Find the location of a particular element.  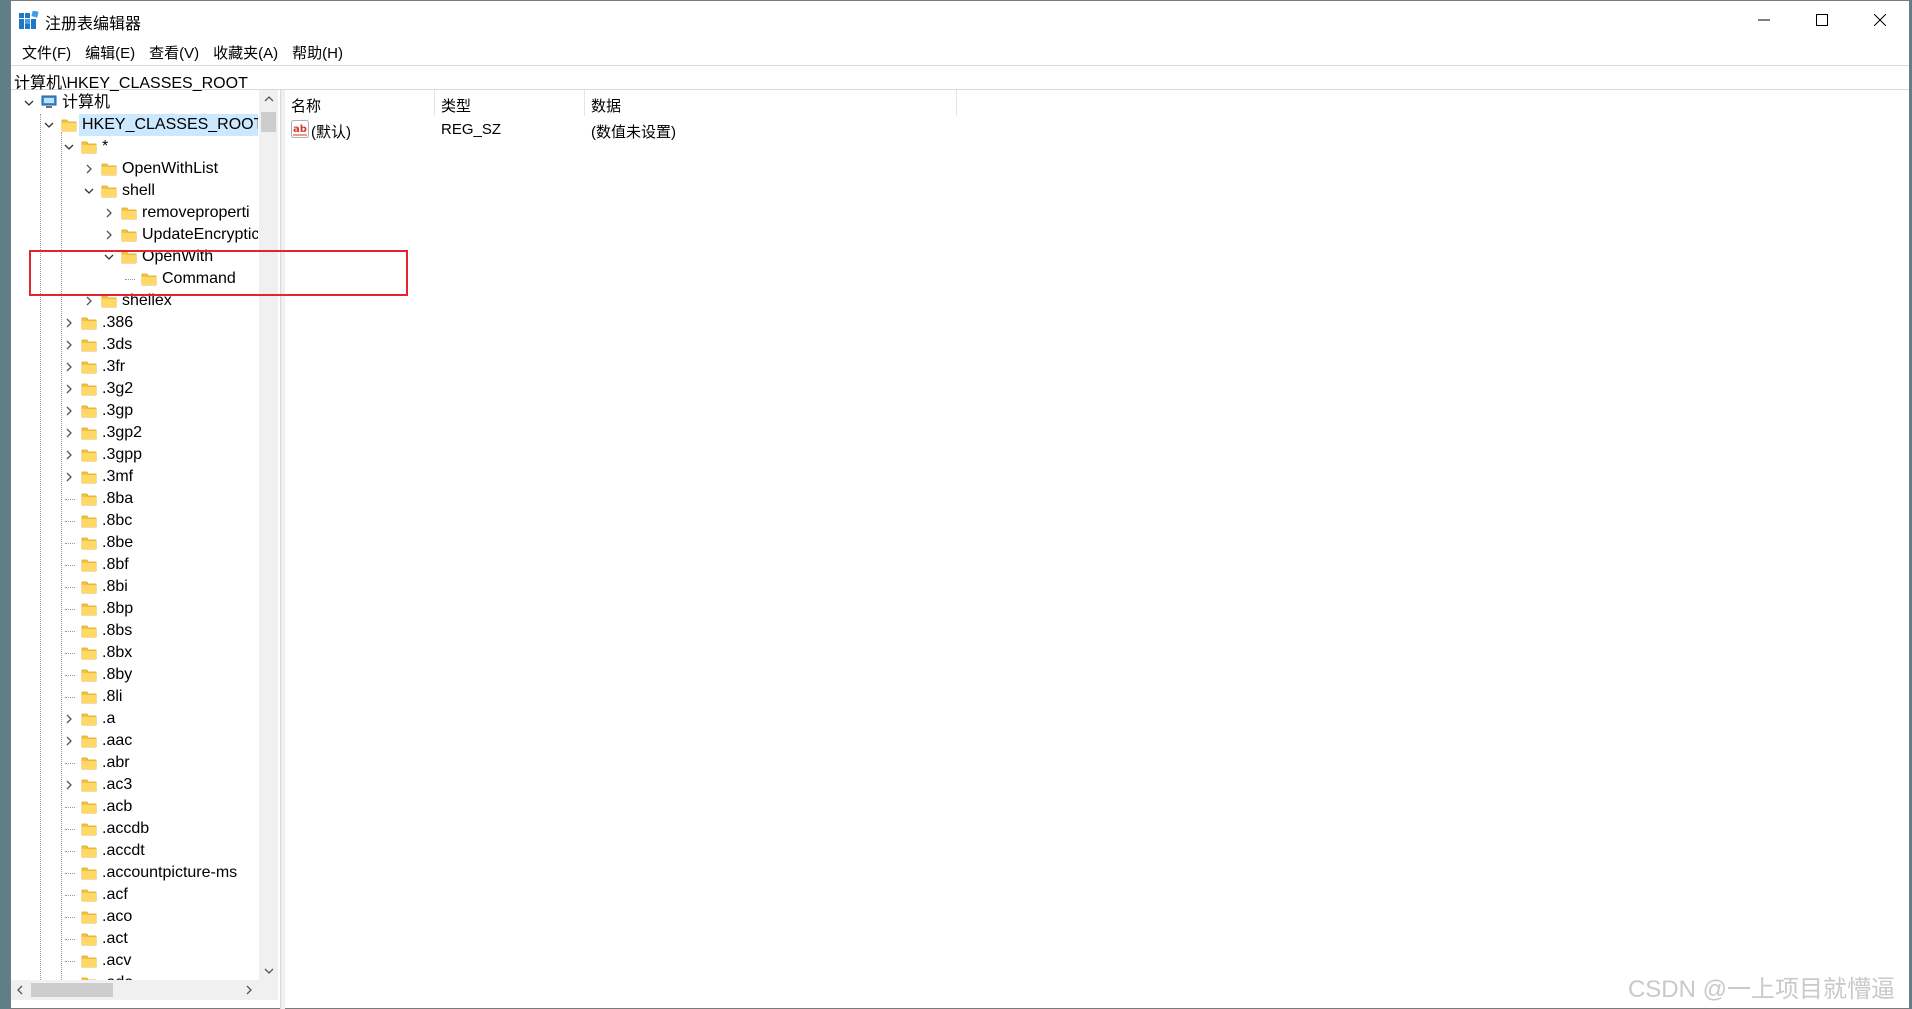

tree-node-extension: .aco is located at coordinates (134, 917).